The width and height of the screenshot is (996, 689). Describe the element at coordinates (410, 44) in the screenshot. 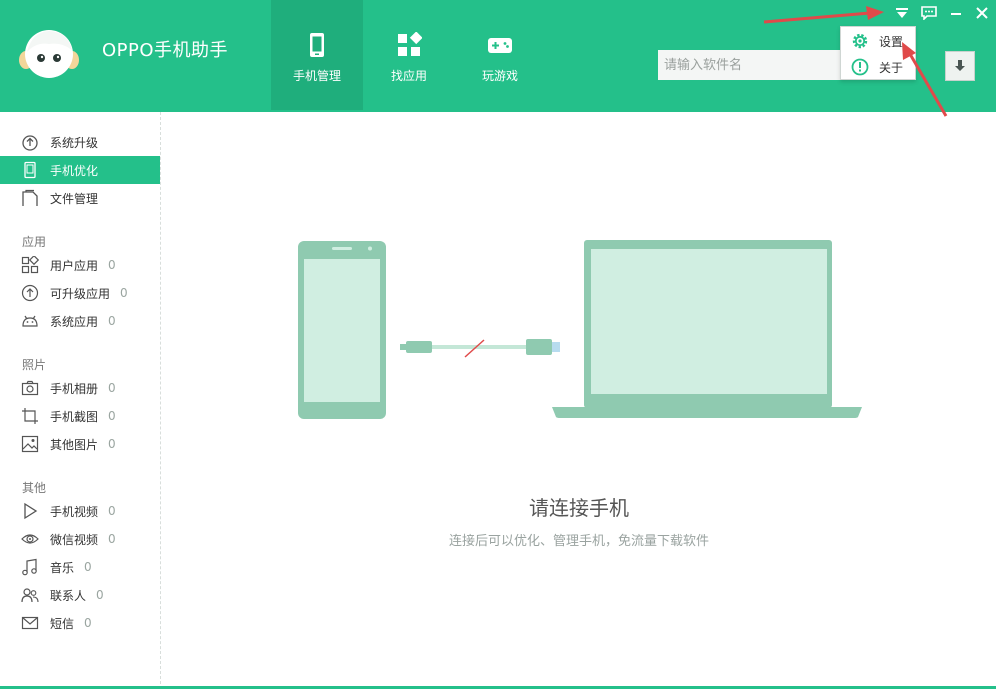

I see `apps-icon` at that location.